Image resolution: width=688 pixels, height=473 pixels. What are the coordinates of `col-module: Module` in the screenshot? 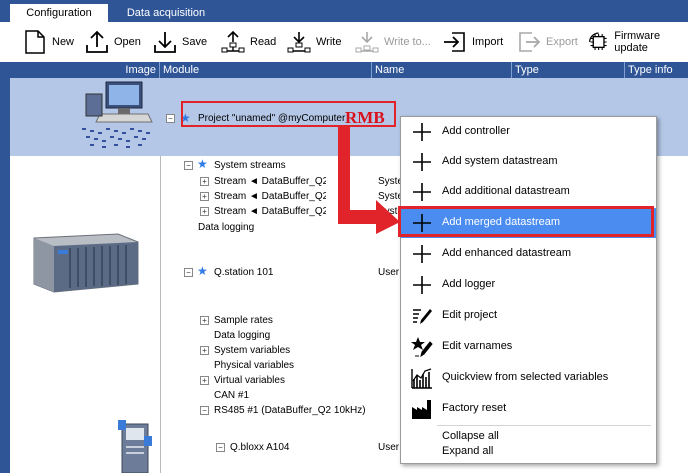 It's located at (266, 70).